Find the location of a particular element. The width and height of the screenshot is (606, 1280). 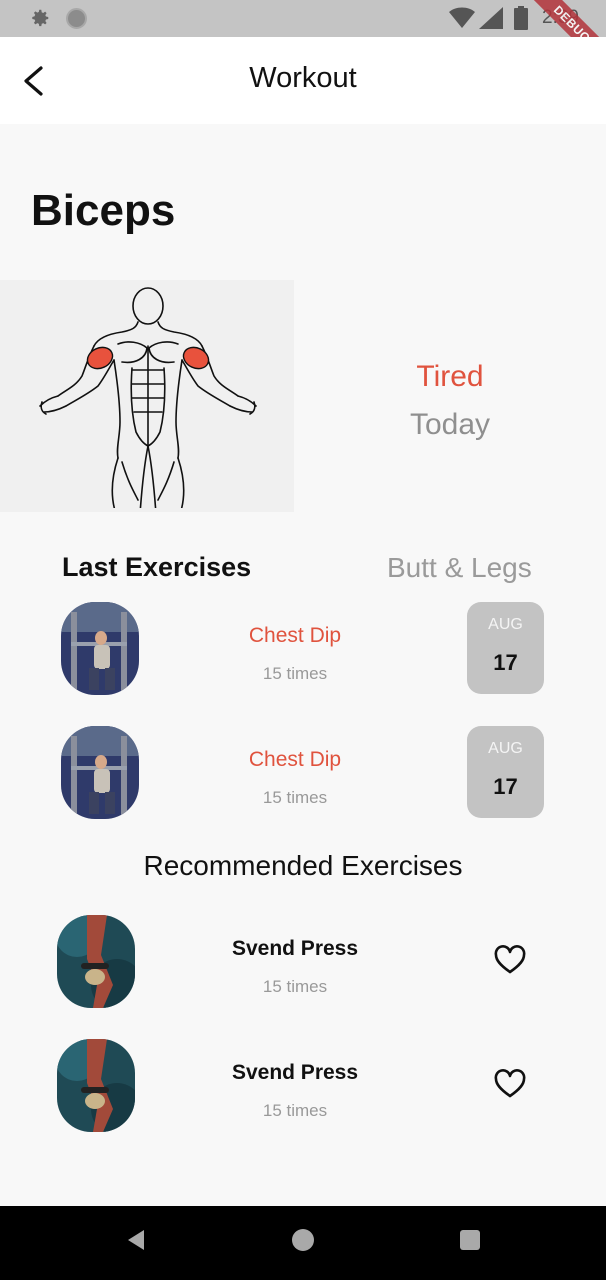

wifi-icon is located at coordinates (462, 17).